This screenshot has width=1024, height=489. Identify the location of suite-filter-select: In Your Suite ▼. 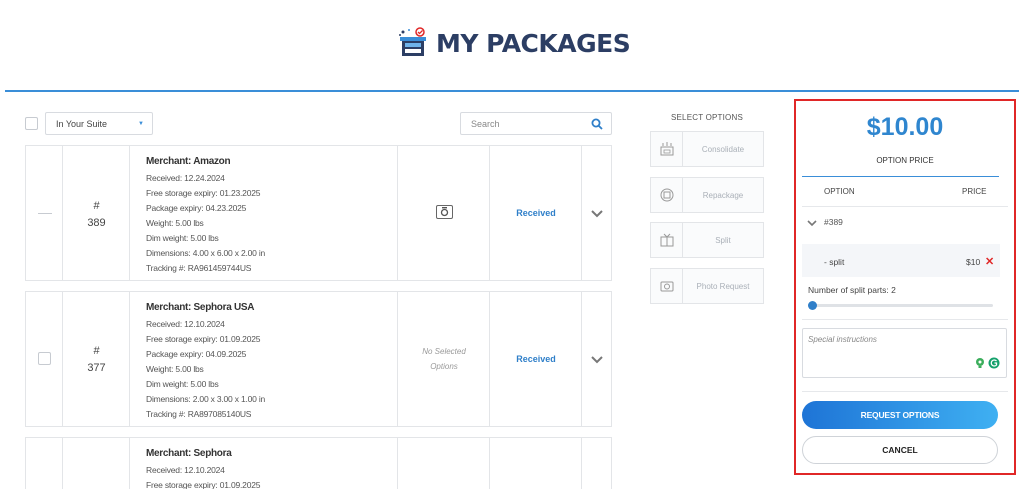
(99, 123).